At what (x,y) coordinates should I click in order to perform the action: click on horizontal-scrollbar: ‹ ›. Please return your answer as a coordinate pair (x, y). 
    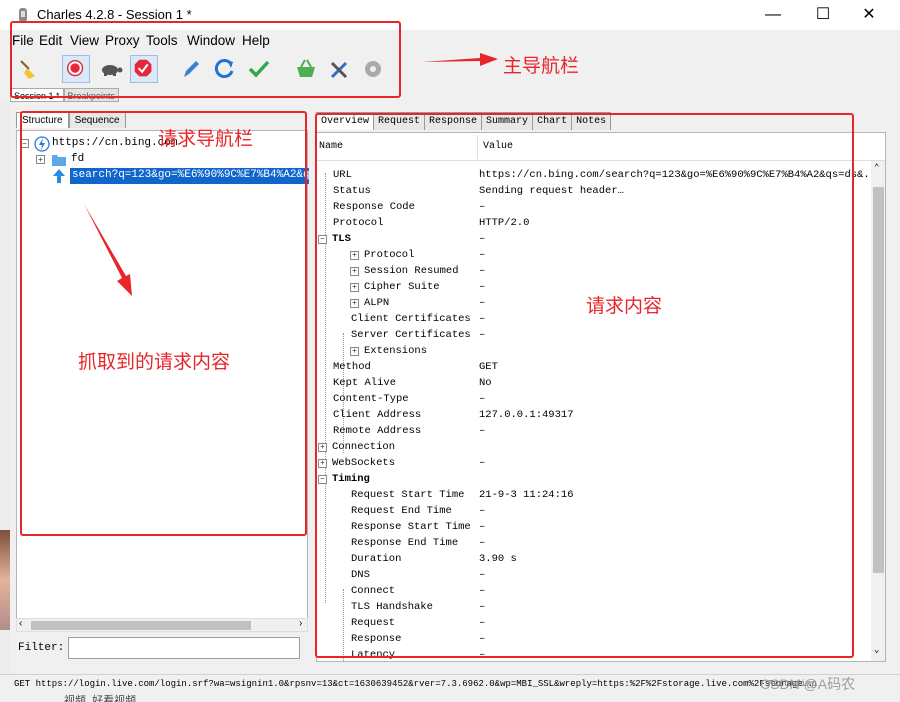
    Looking at the image, I should click on (162, 625).